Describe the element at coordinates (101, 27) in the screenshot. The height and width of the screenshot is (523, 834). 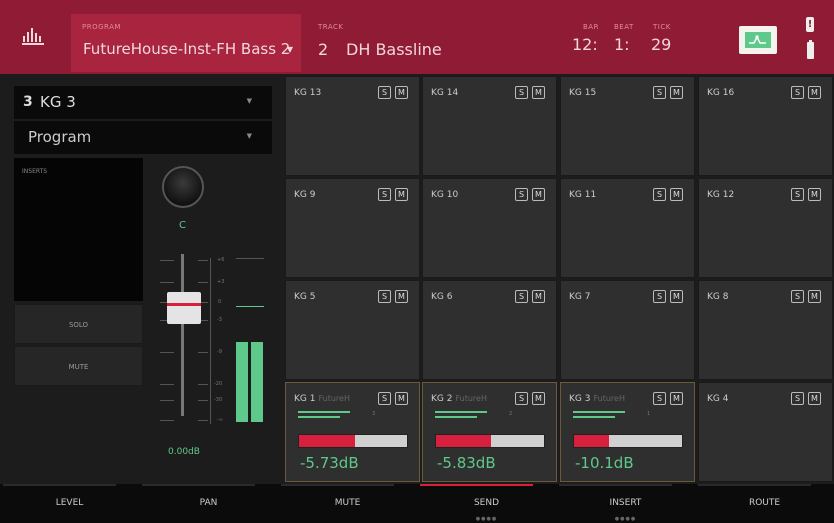
I see `program-label: PROGRAM` at that location.